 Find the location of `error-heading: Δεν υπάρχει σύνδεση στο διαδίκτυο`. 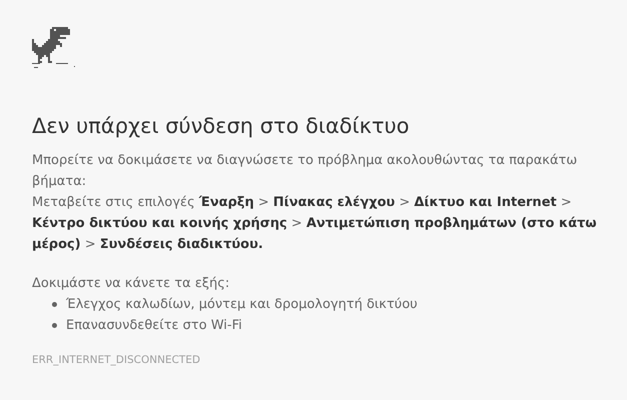

error-heading: Δεν υπάρχει σύνδεση στο διαδίκτυο is located at coordinates (221, 126).